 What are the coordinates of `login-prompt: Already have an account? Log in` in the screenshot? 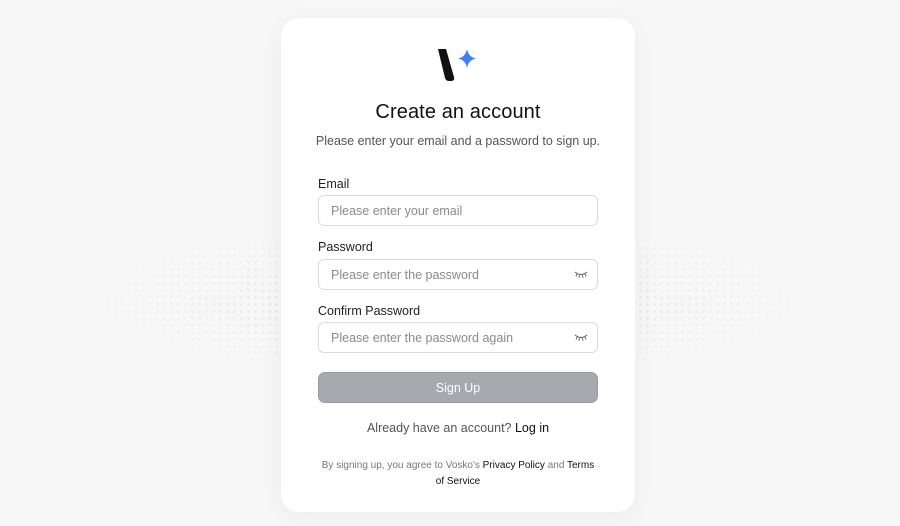 It's located at (458, 428).